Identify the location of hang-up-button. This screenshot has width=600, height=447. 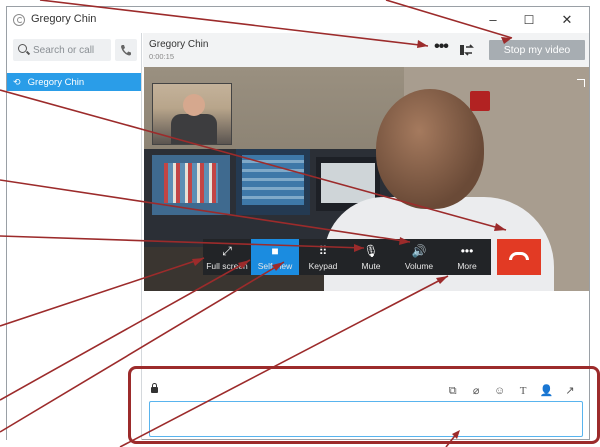
(519, 257).